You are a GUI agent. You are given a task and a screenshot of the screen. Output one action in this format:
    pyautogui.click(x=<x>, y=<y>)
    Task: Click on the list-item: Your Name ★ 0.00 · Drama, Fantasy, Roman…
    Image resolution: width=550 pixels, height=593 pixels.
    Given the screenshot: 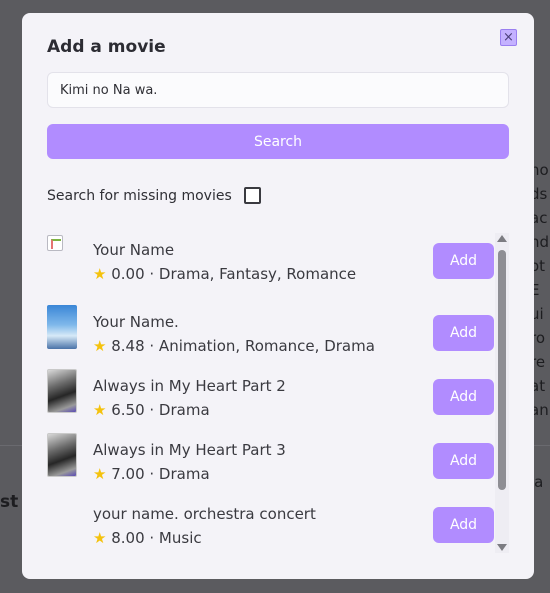 What is the action you would take?
    pyautogui.click(x=271, y=263)
    